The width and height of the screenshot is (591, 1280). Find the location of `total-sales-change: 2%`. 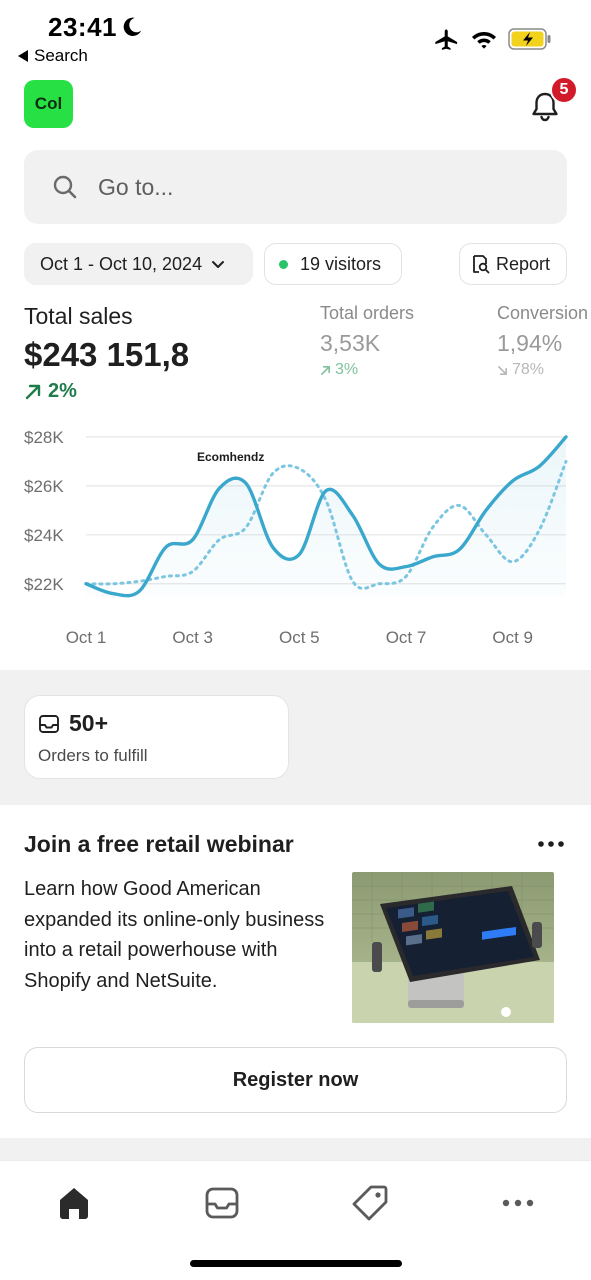

total-sales-change: 2% is located at coordinates (50, 391).